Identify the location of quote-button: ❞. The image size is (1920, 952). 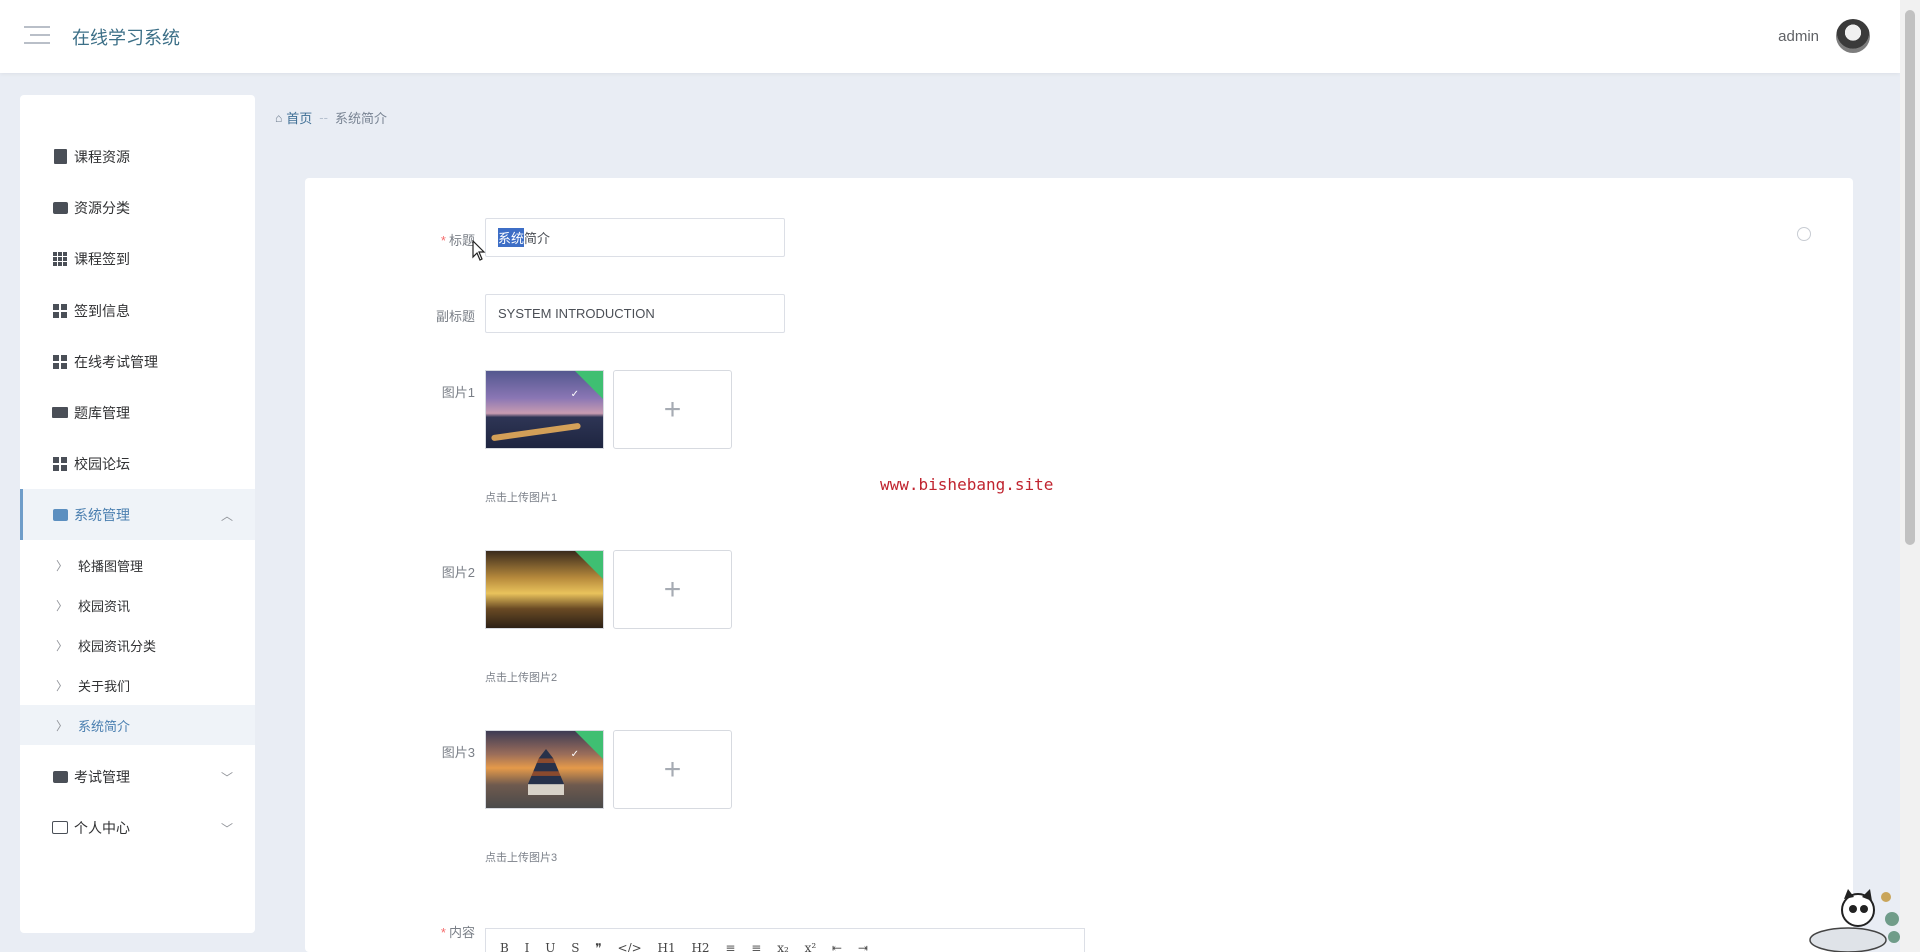
(598, 946).